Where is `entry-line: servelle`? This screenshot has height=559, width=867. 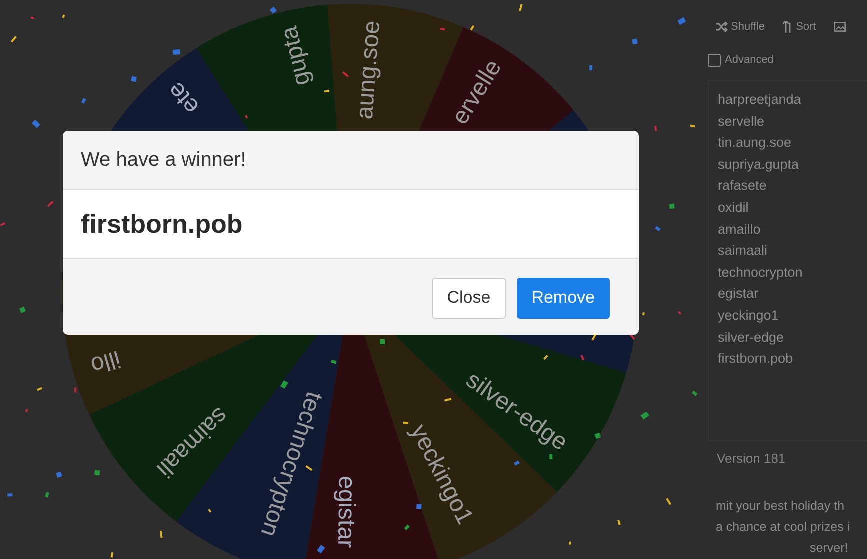 entry-line: servelle is located at coordinates (742, 121).